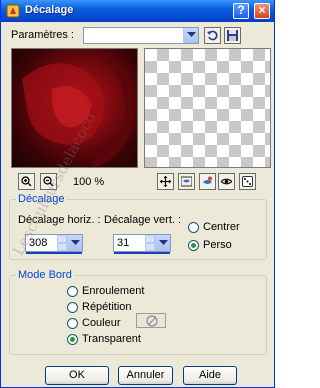 This screenshot has height=388, width=320. I want to click on vertical-offset-field: 31, so click(142, 244).